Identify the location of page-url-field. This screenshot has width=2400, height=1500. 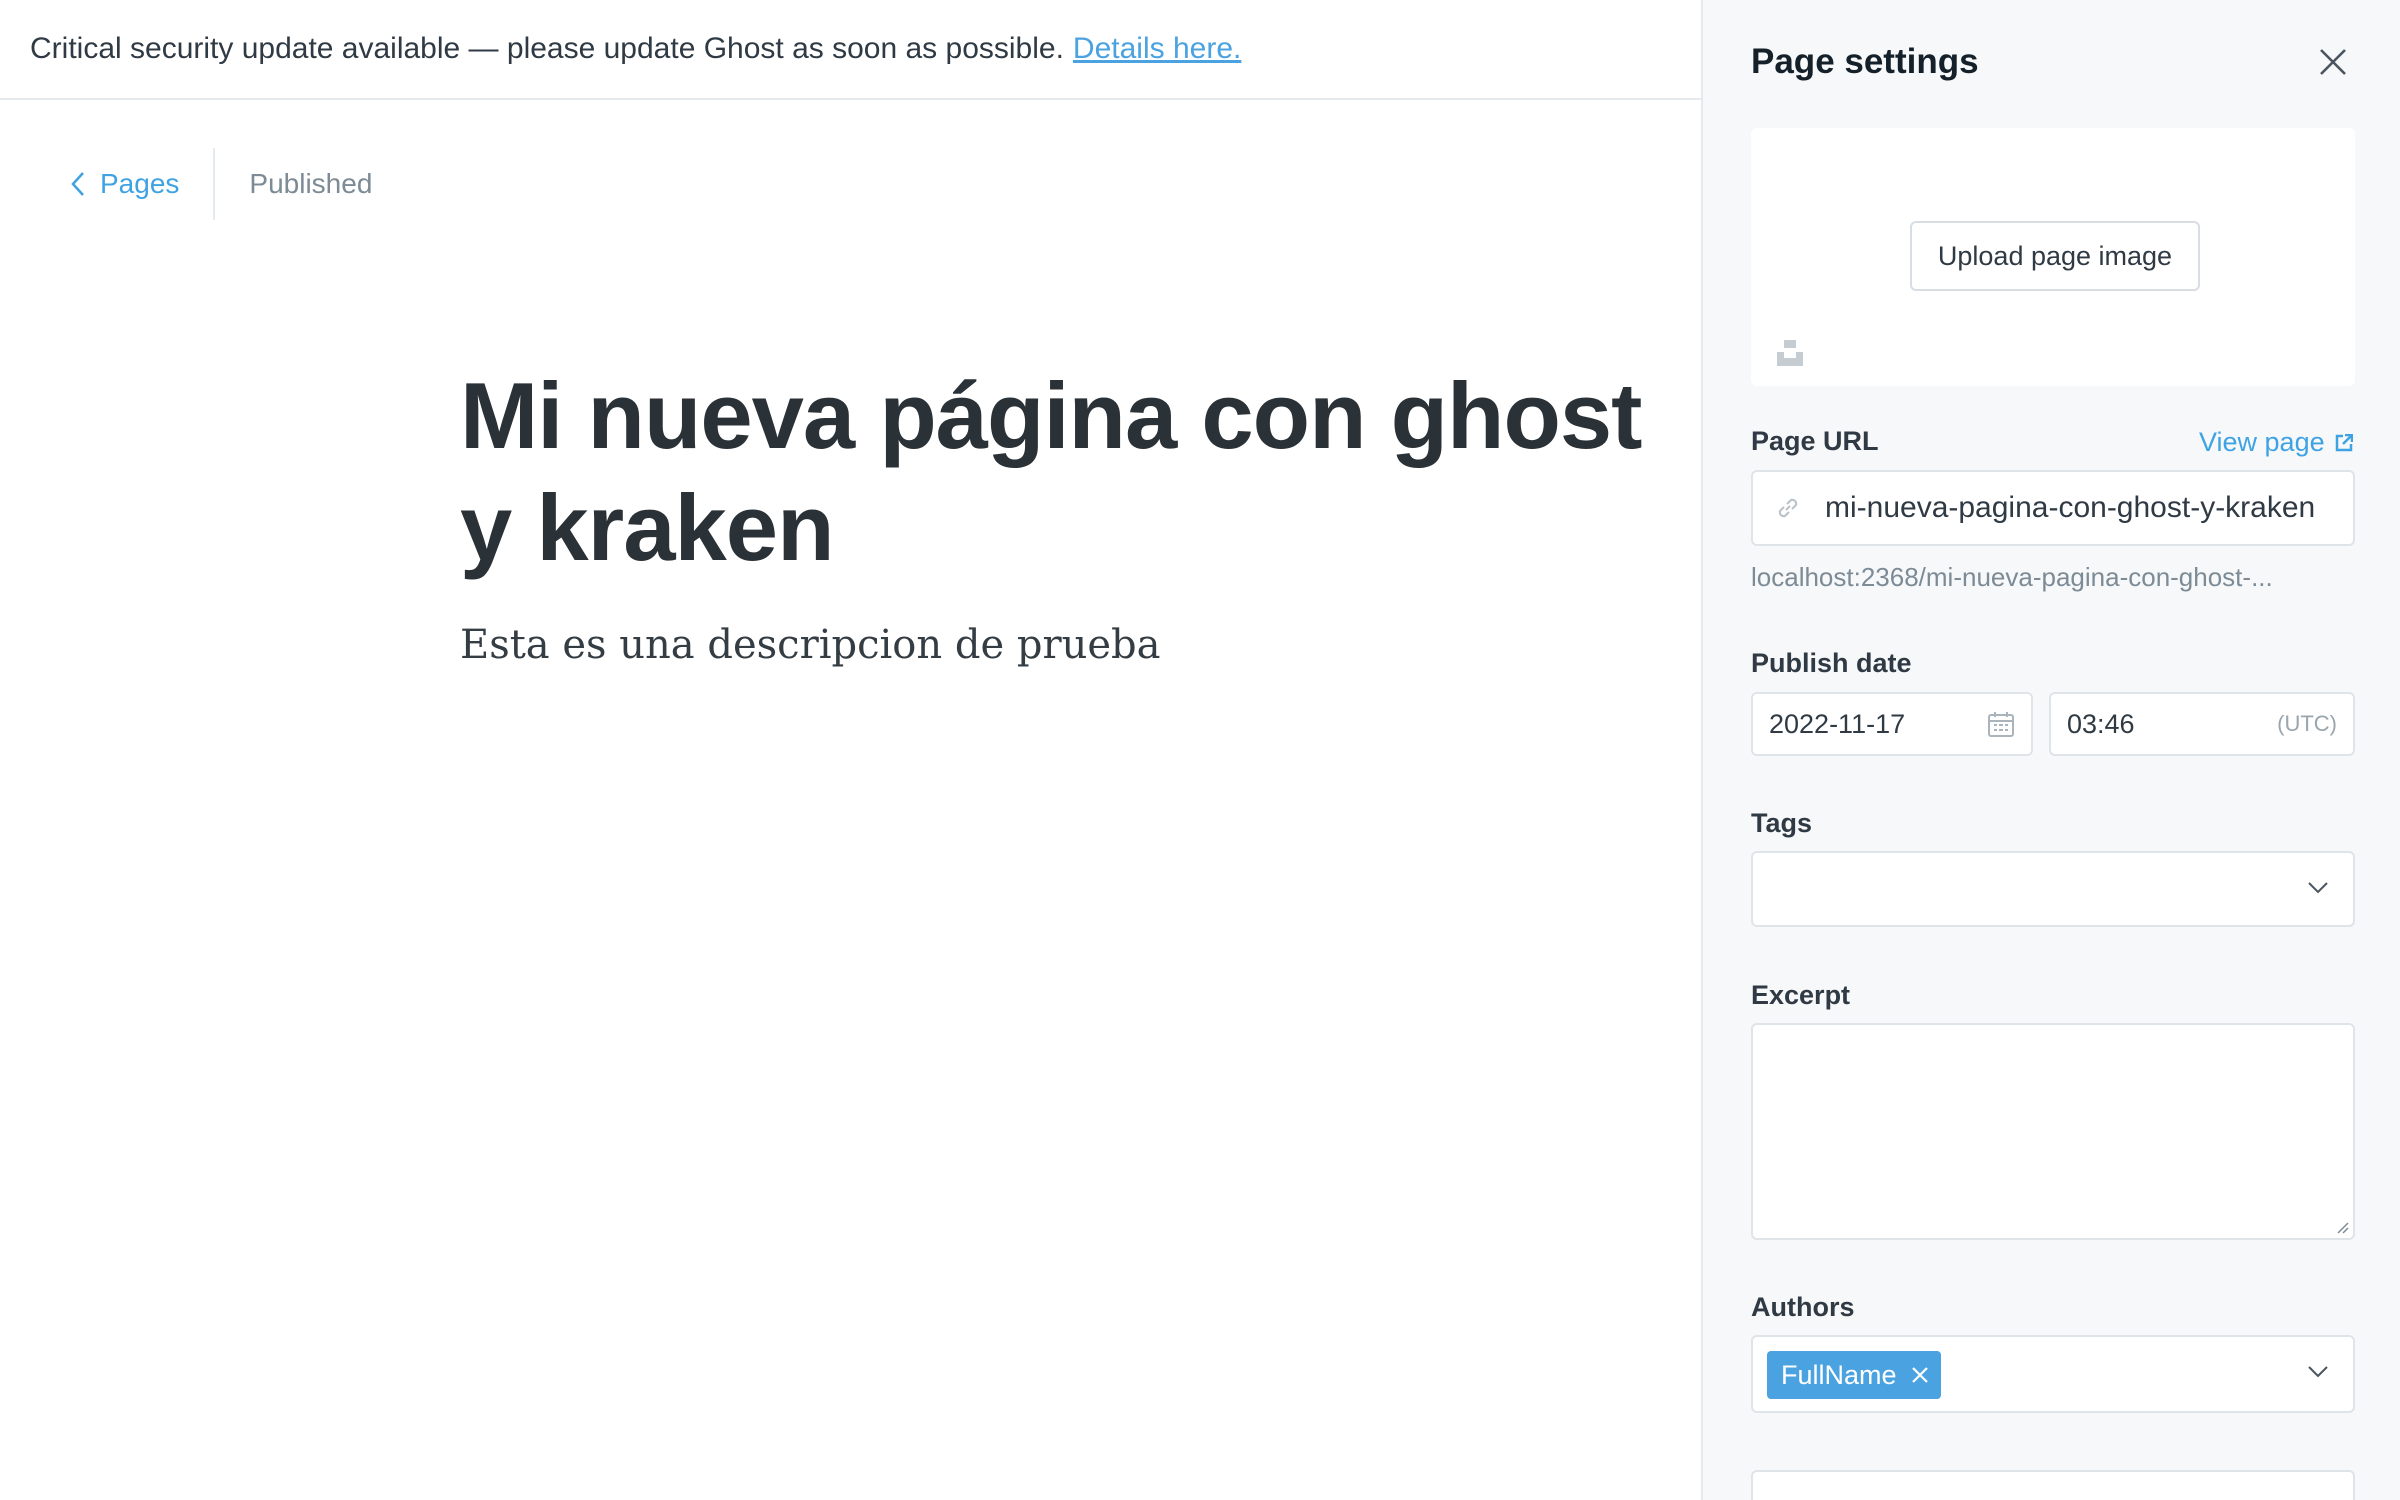
(2053, 508).